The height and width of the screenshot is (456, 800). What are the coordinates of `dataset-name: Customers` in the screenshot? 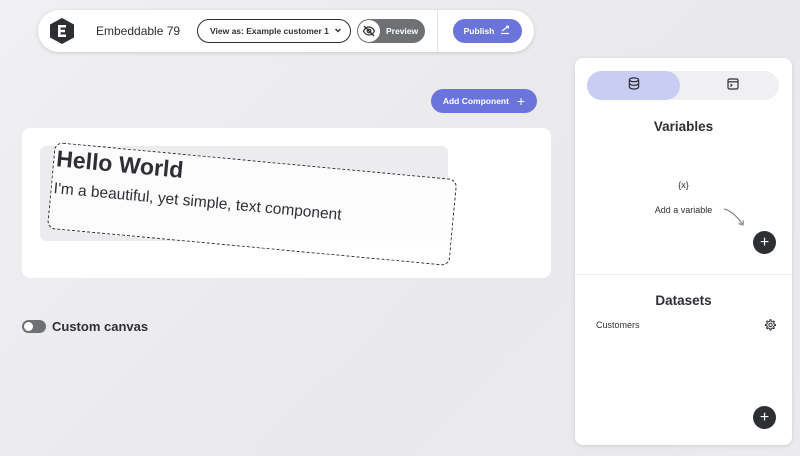 It's located at (618, 325).